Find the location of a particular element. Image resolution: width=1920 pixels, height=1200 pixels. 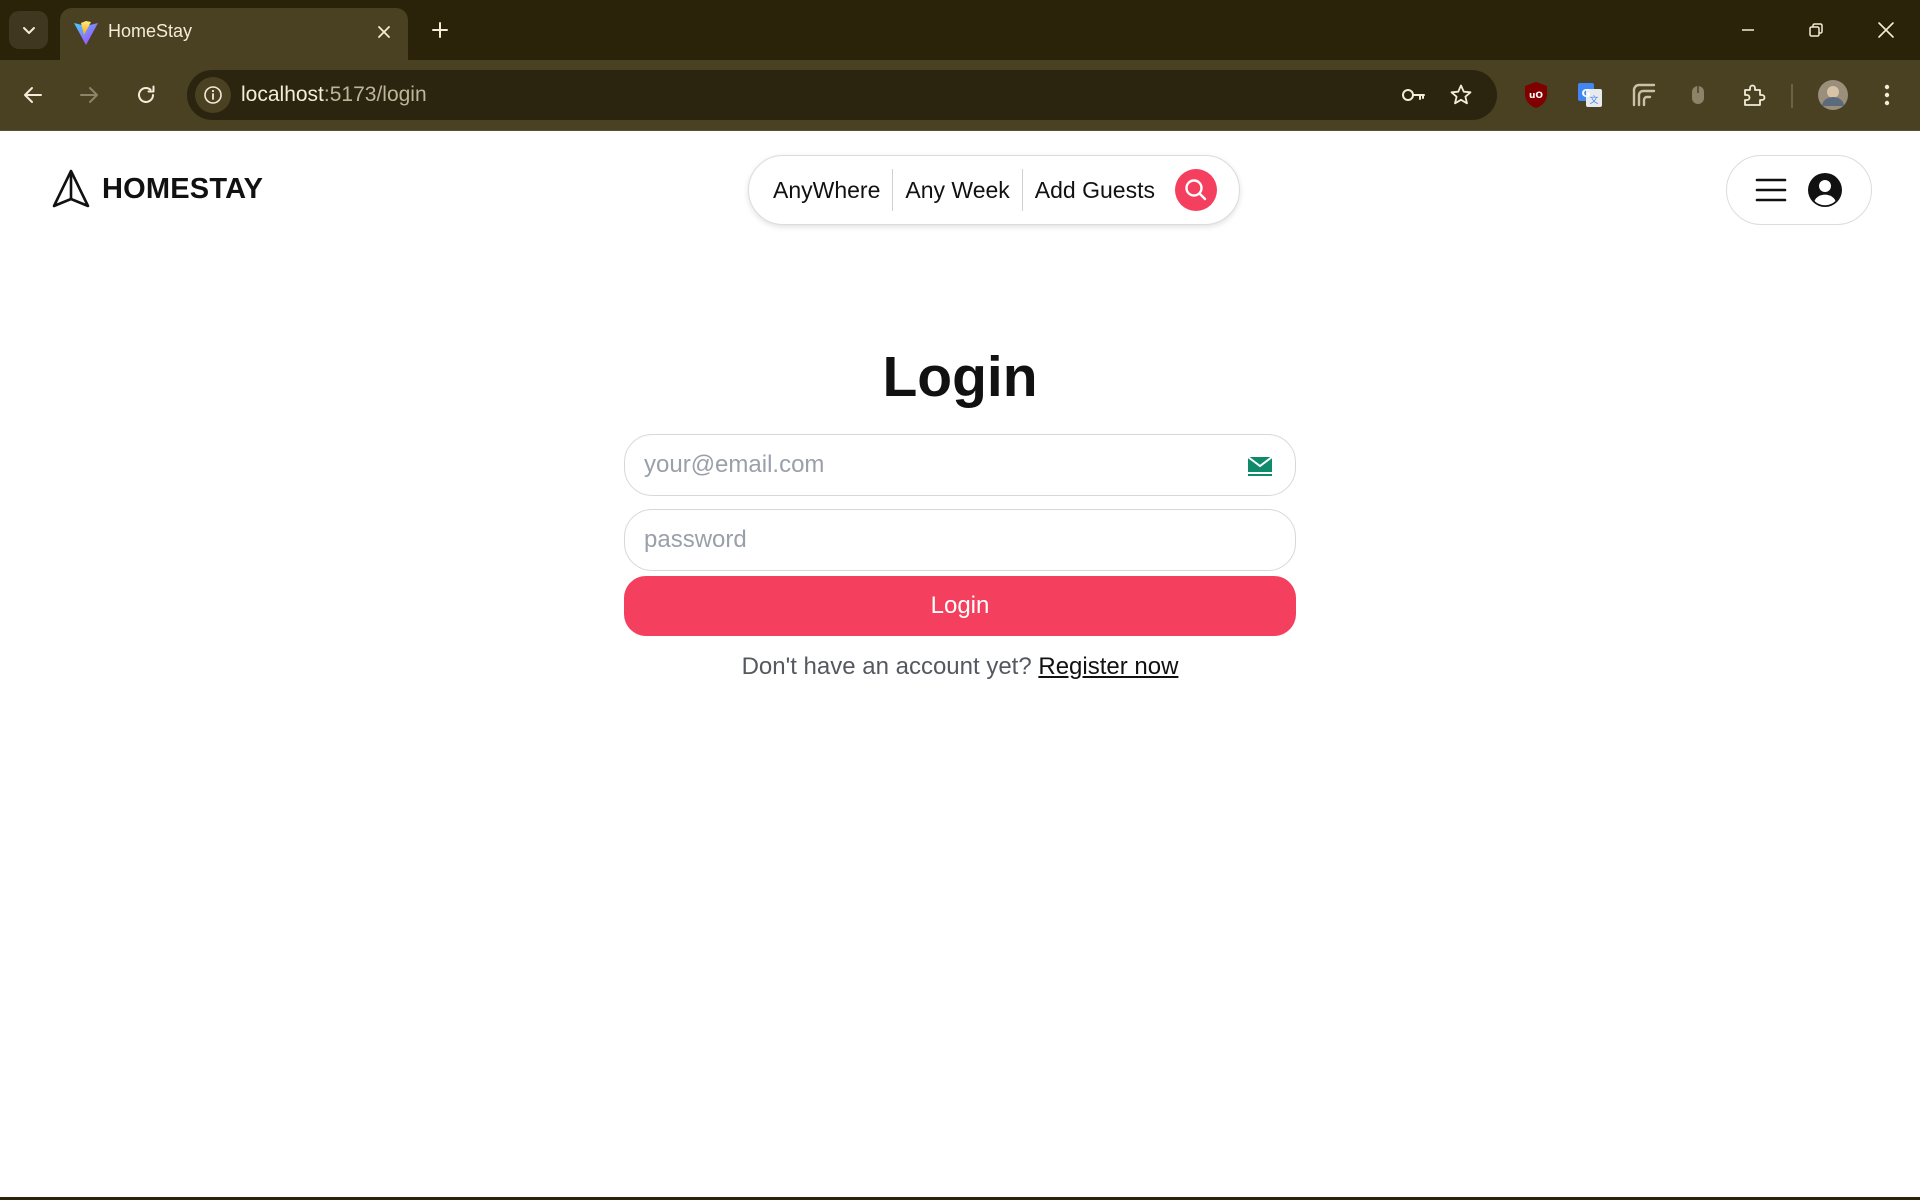

search-anywhere: AnyWhere is located at coordinates (832, 190).